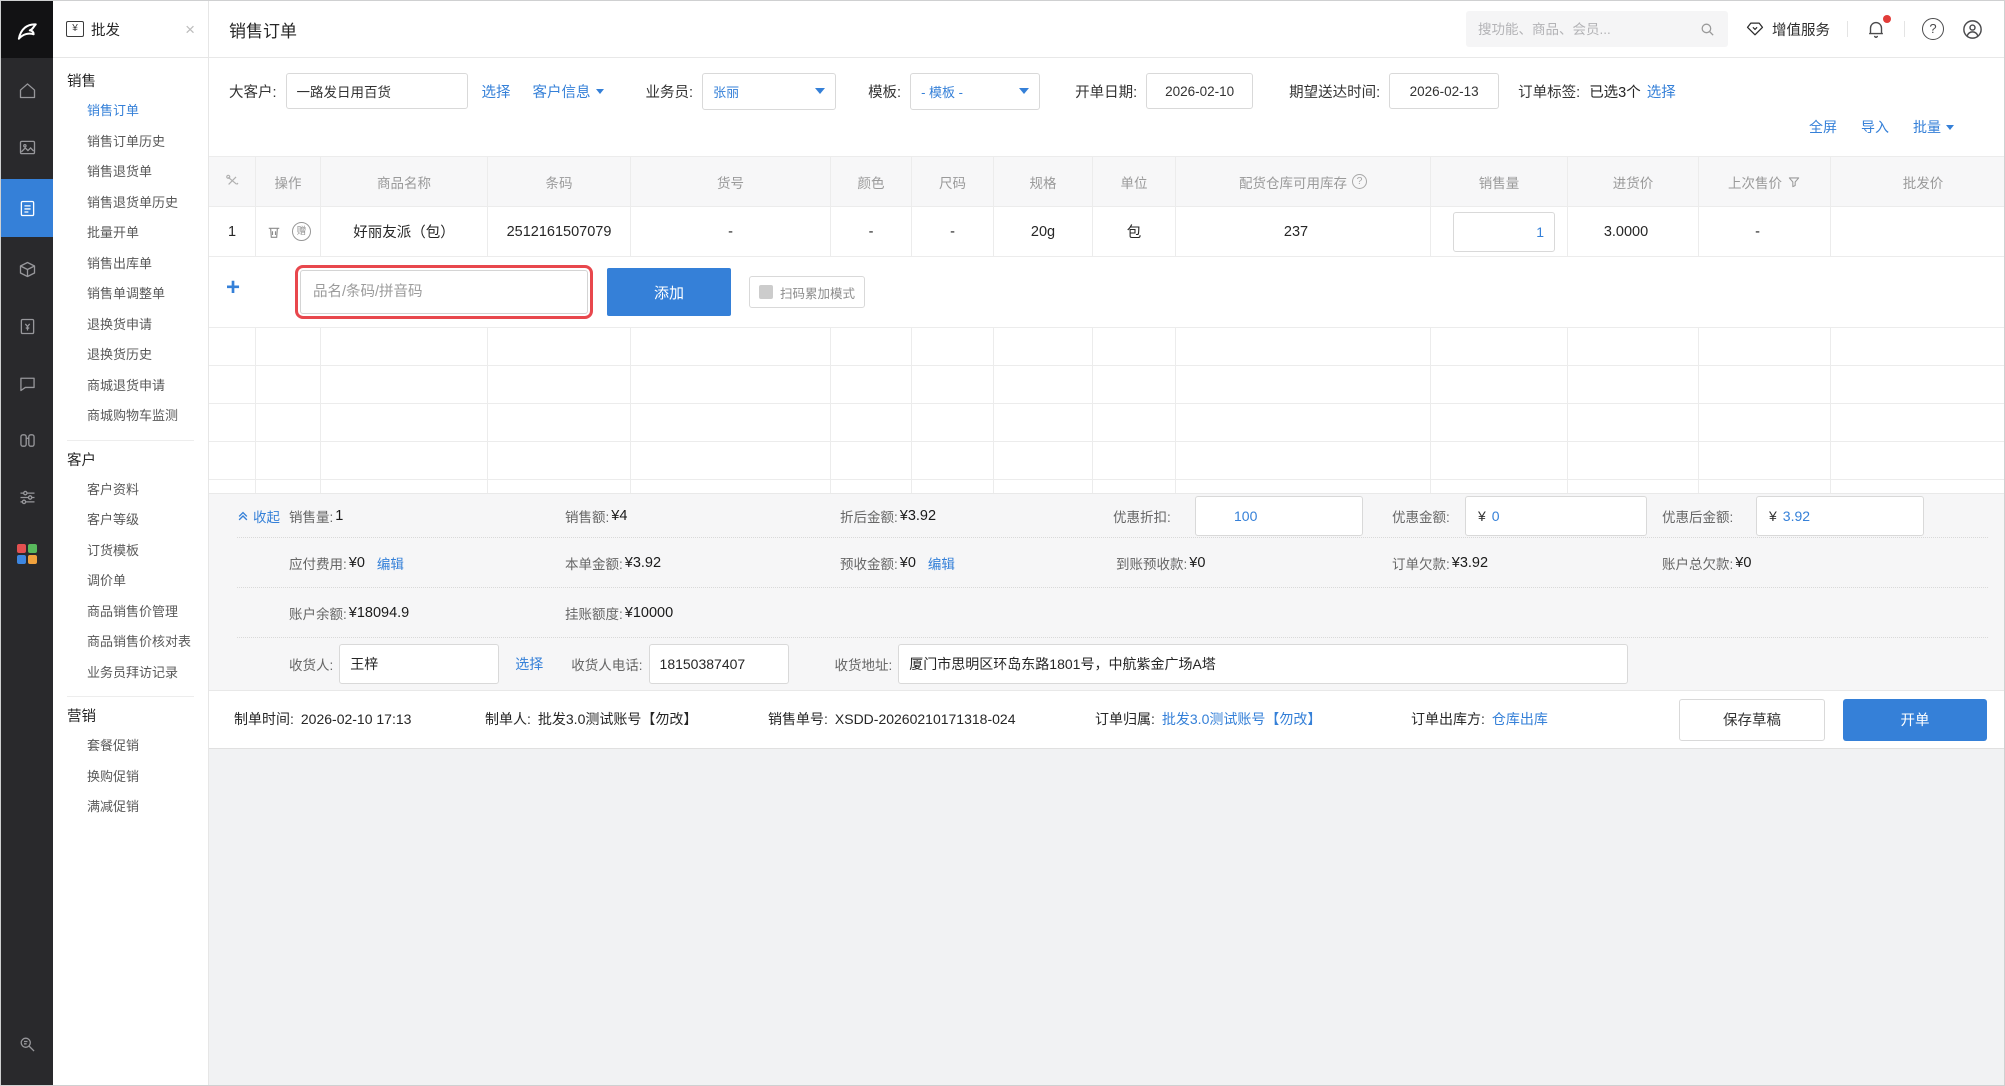 The image size is (2005, 1086). I want to click on expected-date-label: 期望送达时间:, so click(1335, 92).